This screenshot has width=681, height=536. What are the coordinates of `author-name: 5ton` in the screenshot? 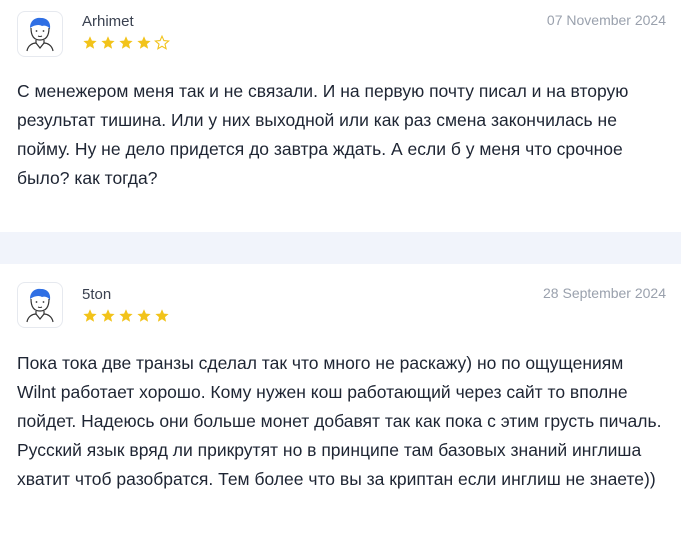 It's located at (97, 294).